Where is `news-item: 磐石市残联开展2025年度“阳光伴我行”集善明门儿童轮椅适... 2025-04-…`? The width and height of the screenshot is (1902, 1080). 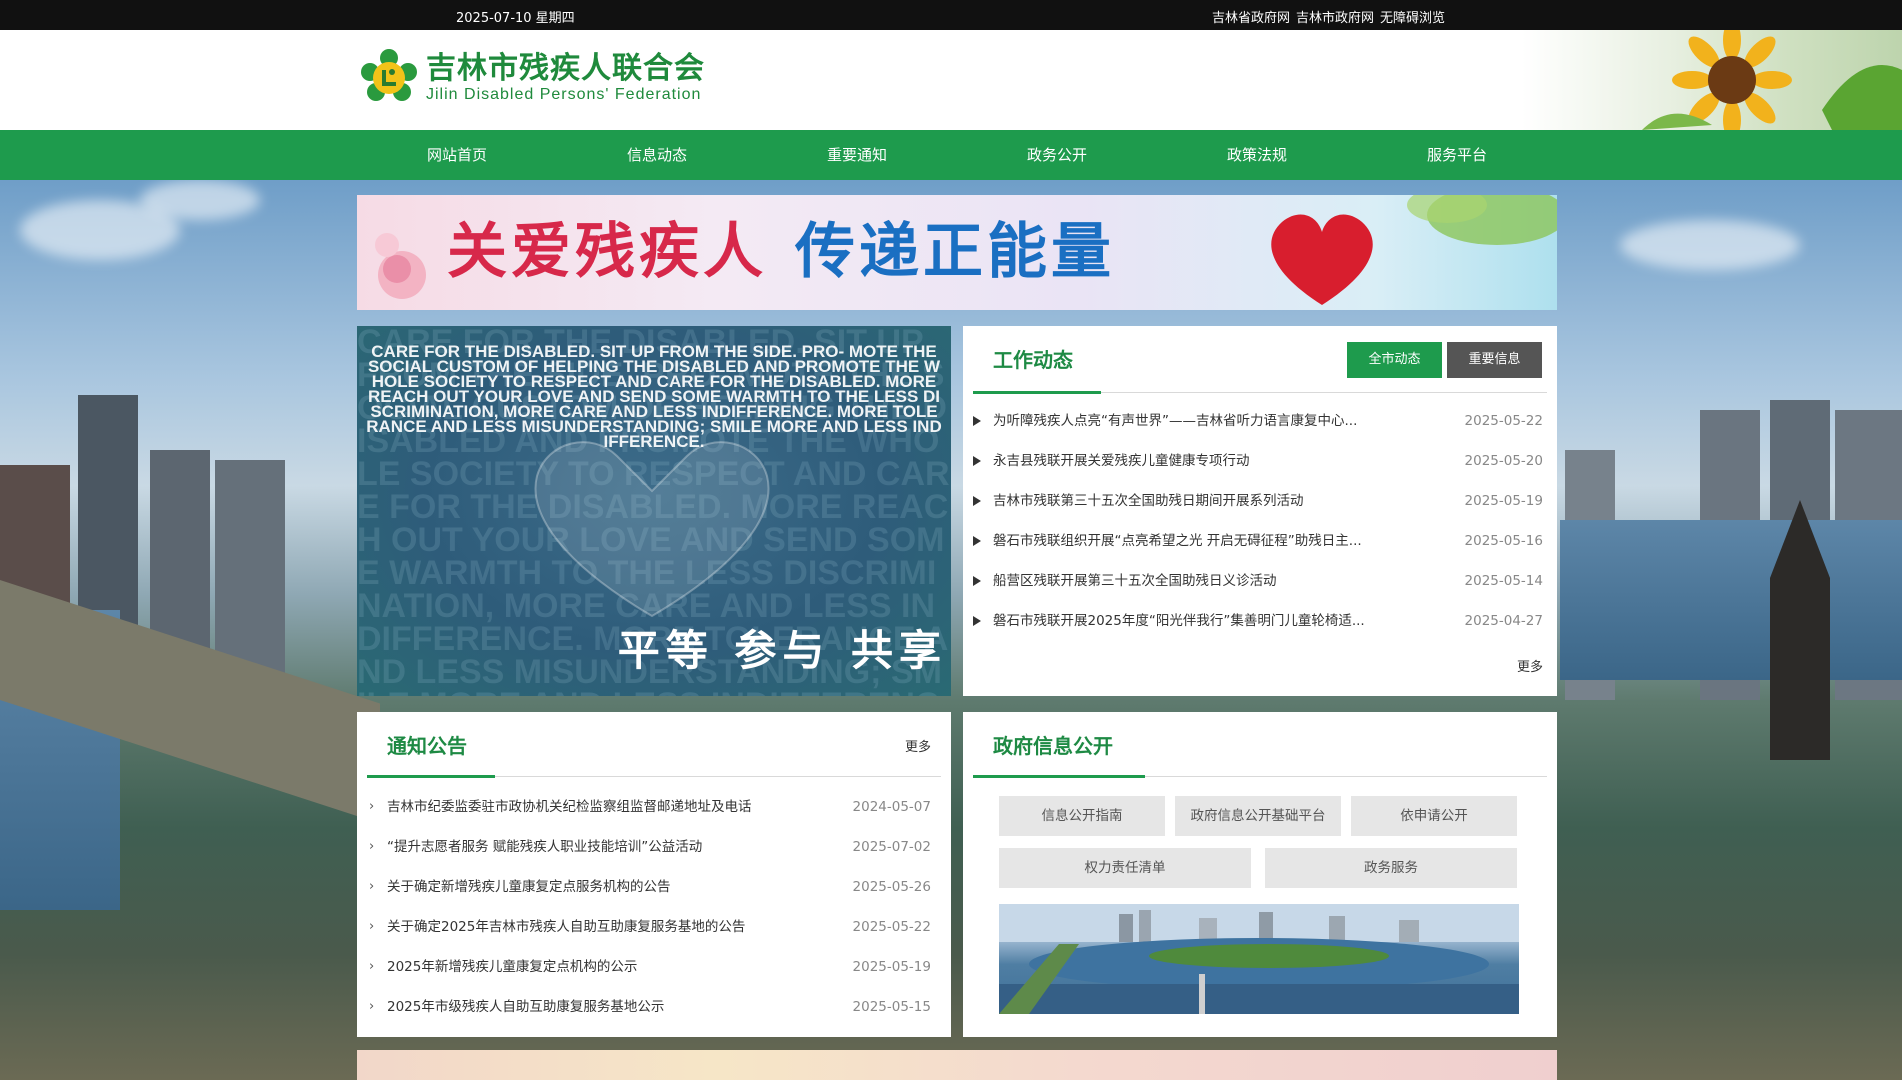 news-item: 磐石市残联开展2025年度“阳光伴我行”集善明门儿童轮椅适... 2025-04-… is located at coordinates (1258, 621).